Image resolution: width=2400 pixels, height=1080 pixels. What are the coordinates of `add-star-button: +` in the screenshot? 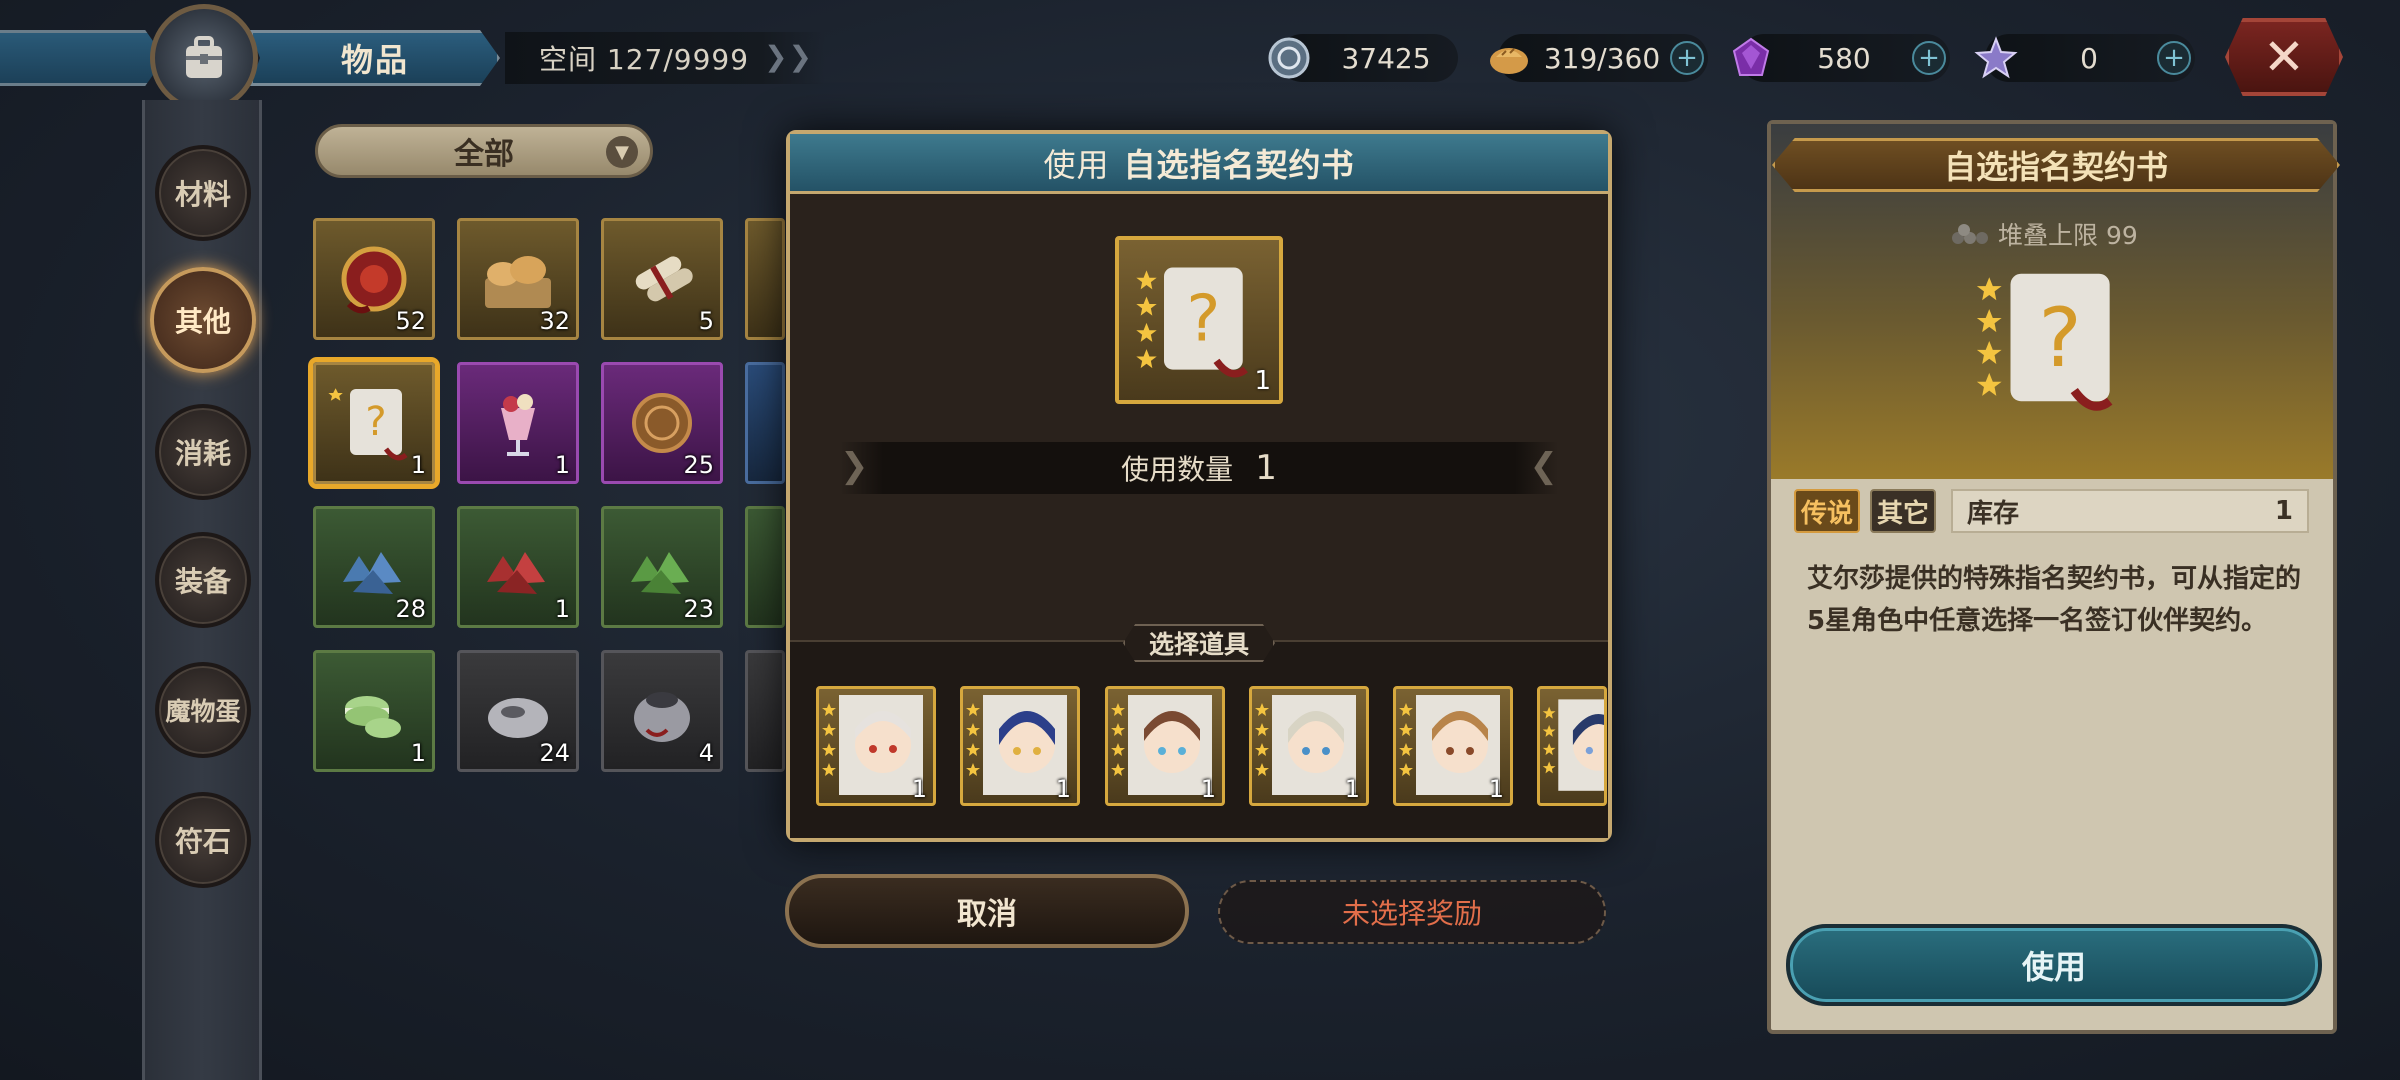 It's located at (2174, 58).